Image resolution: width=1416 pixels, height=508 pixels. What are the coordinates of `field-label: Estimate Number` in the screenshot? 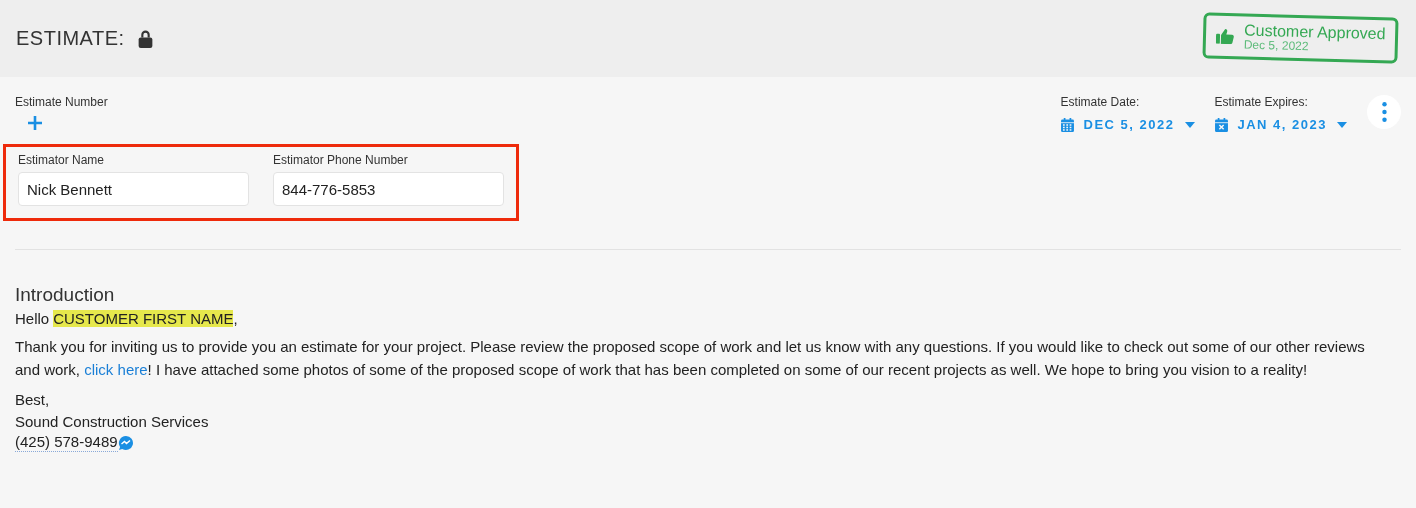 It's located at (61, 102).